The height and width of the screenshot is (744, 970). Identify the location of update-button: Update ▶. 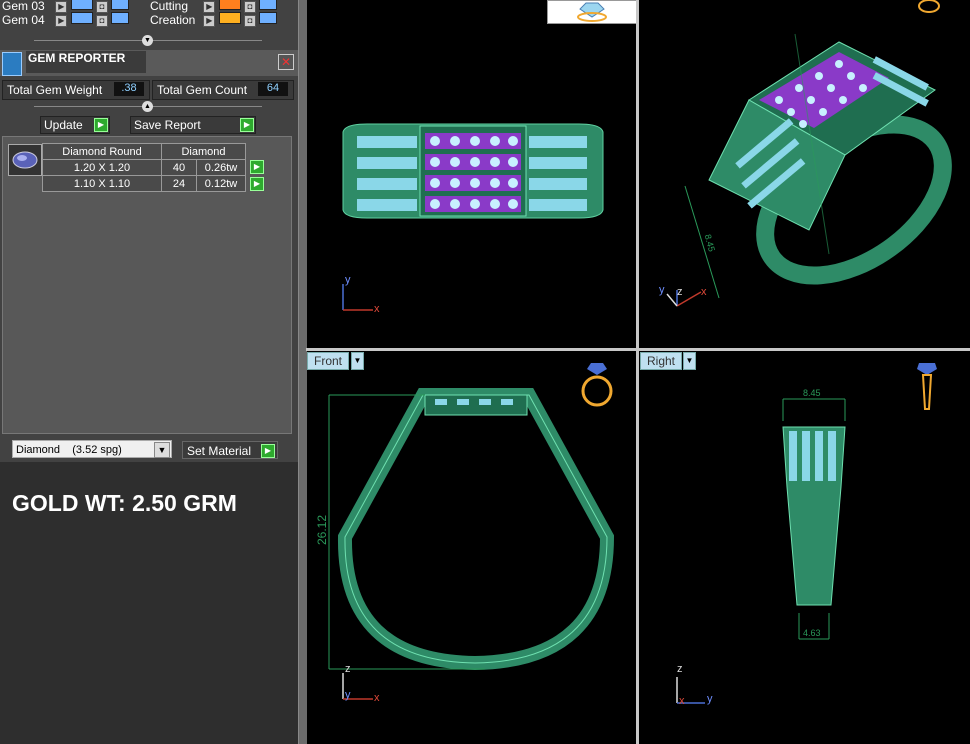
(75, 125).